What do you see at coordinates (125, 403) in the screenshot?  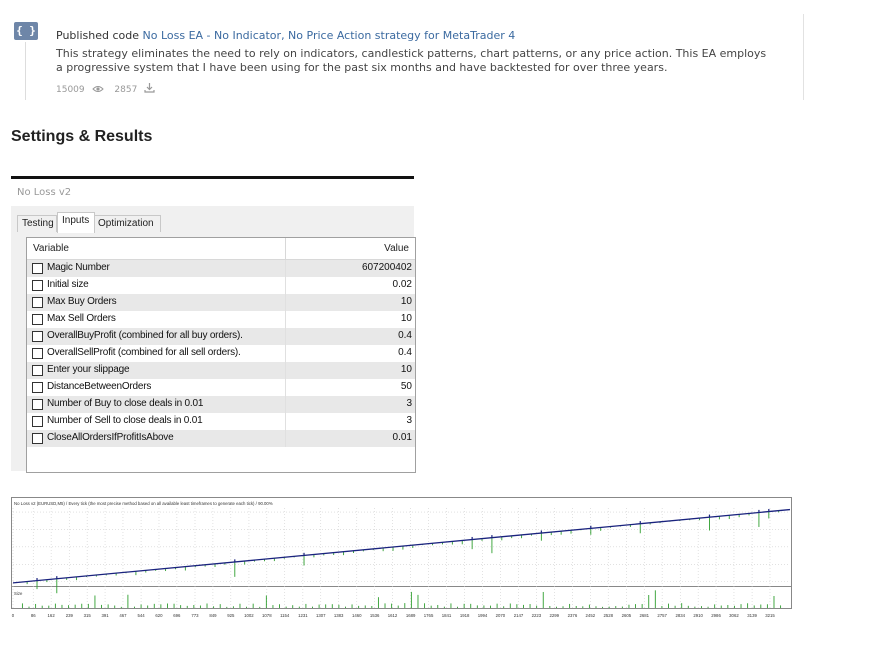 I see `row-name: Number of Buy to close deals in 0.01` at bounding box center [125, 403].